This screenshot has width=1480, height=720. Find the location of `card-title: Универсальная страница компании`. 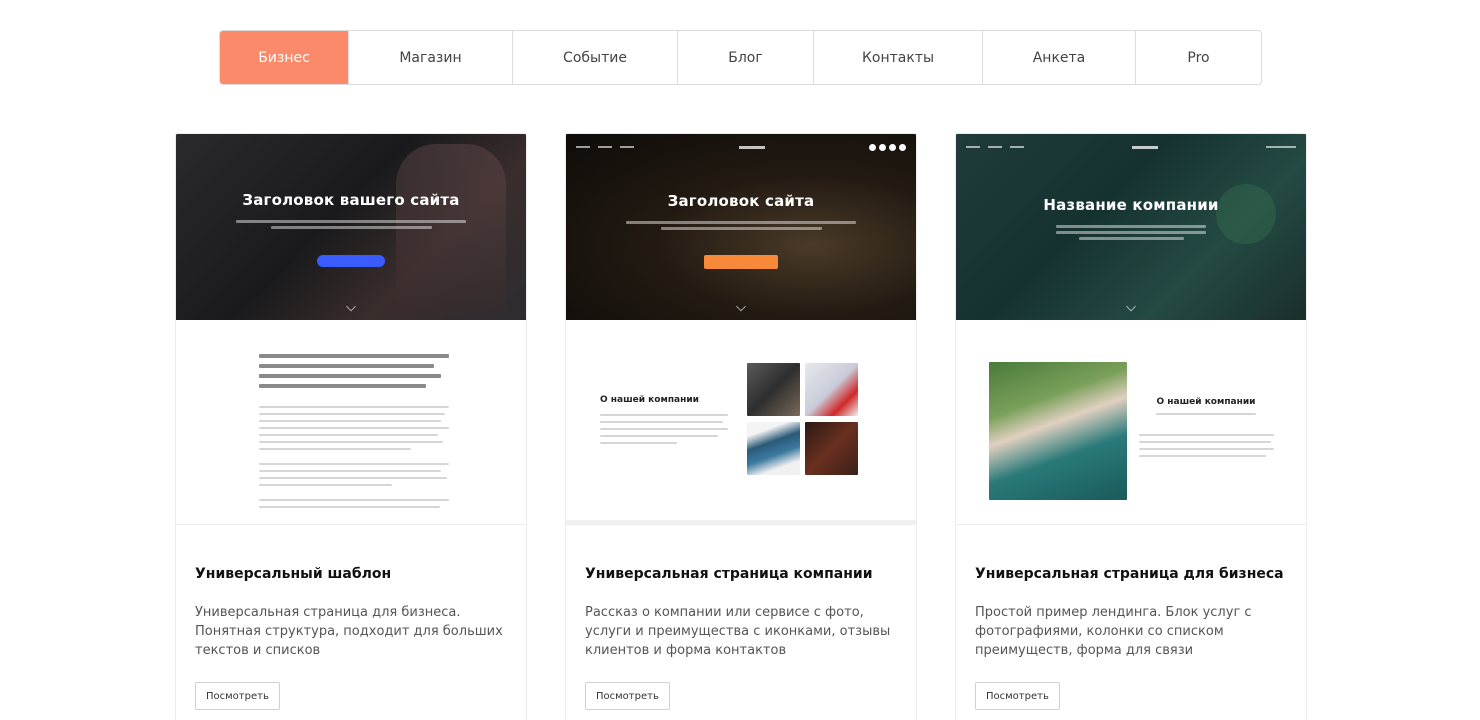

card-title: Универсальная страница компании is located at coordinates (729, 574).